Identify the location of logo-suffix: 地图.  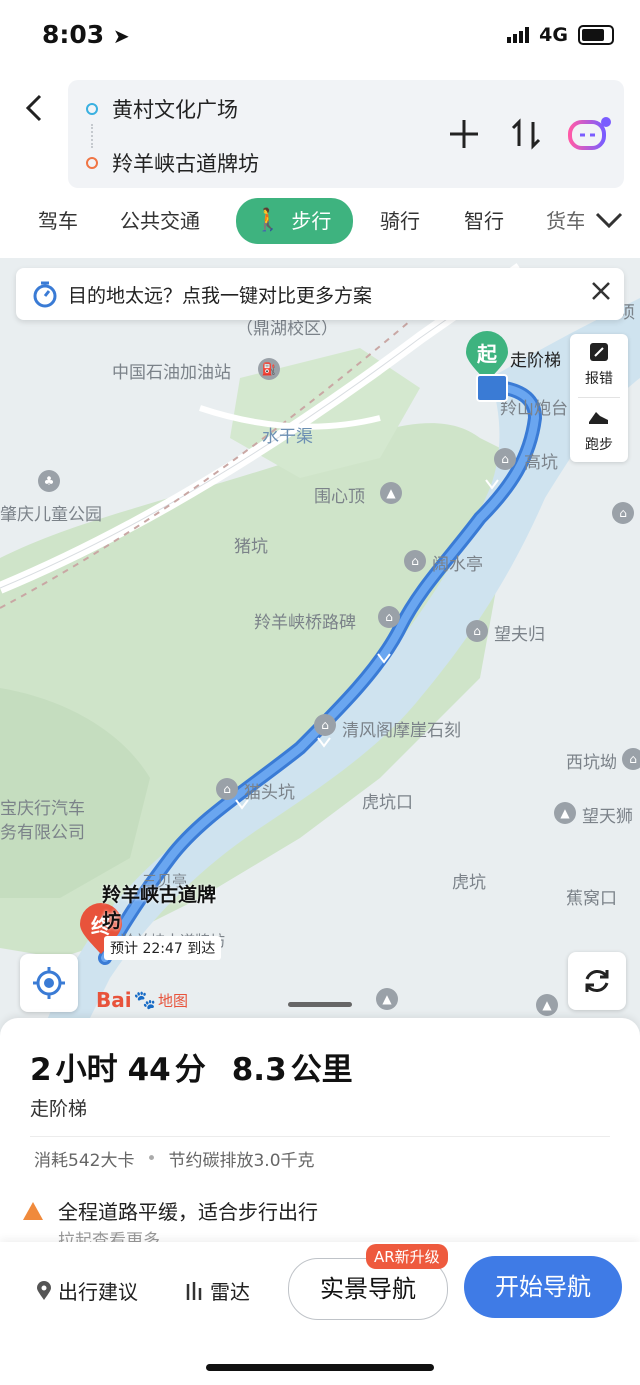
(173, 1000).